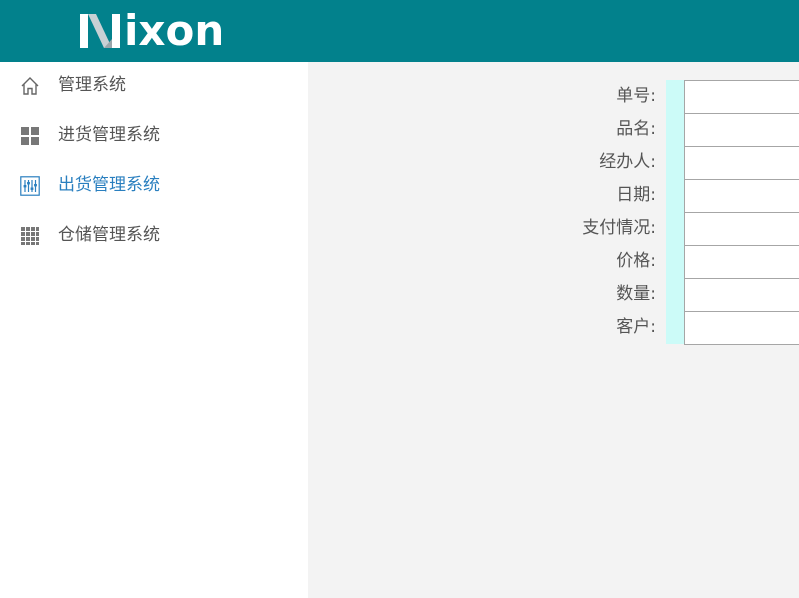 The height and width of the screenshot is (598, 799). I want to click on grid-four-icon, so click(30, 136).